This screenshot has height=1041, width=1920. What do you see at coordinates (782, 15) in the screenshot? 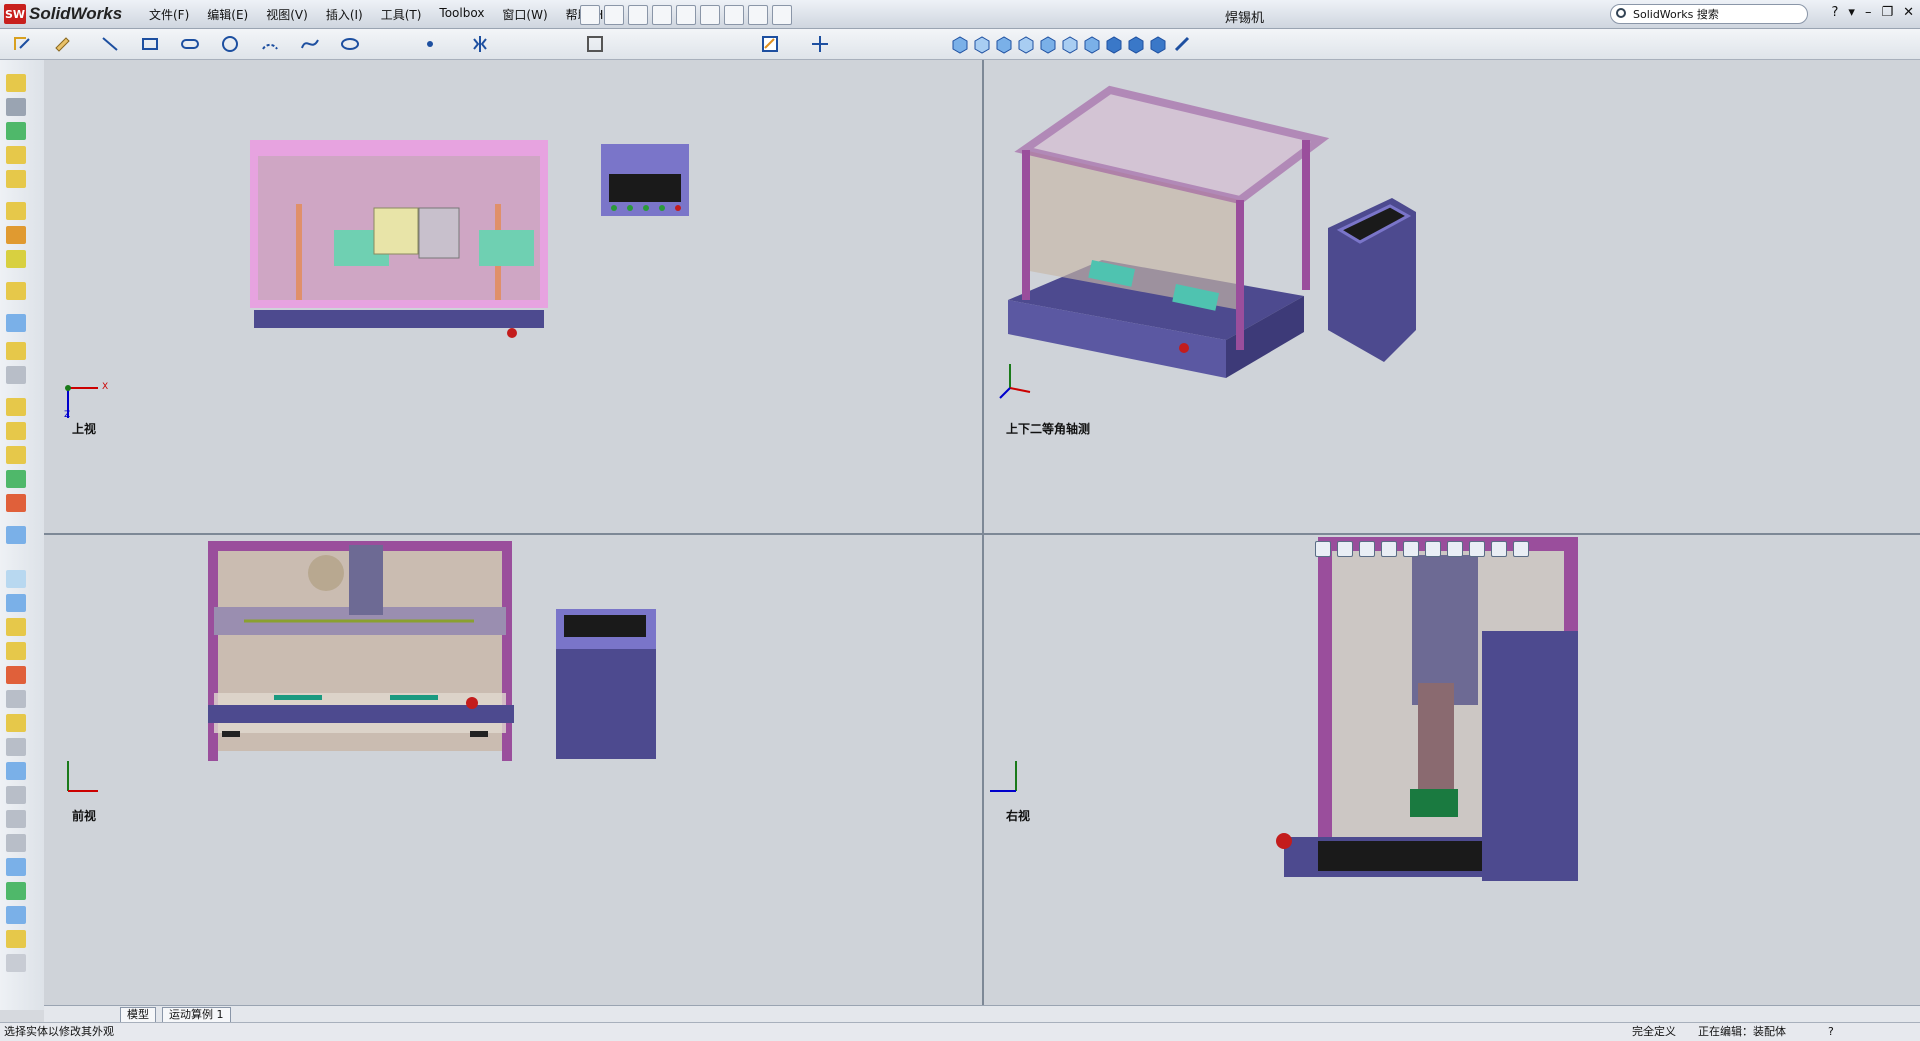
I see `options-icon` at bounding box center [782, 15].